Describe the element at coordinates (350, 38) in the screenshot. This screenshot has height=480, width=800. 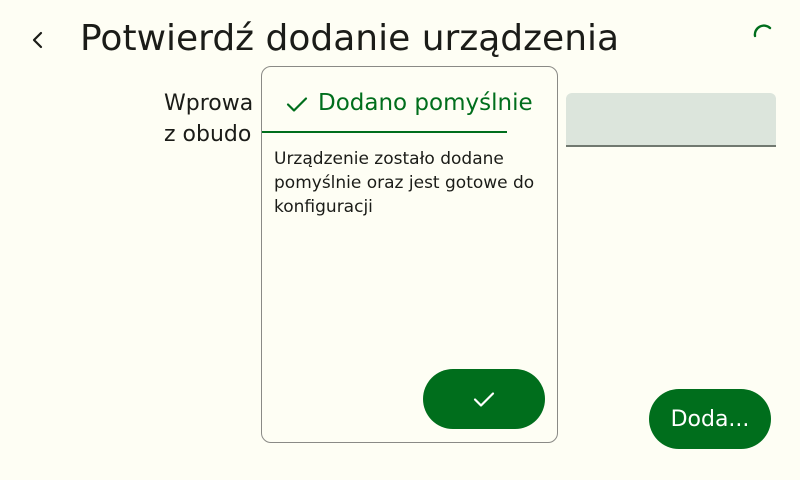
I see `page-title: Potwierdź dodanie urządzenia` at that location.